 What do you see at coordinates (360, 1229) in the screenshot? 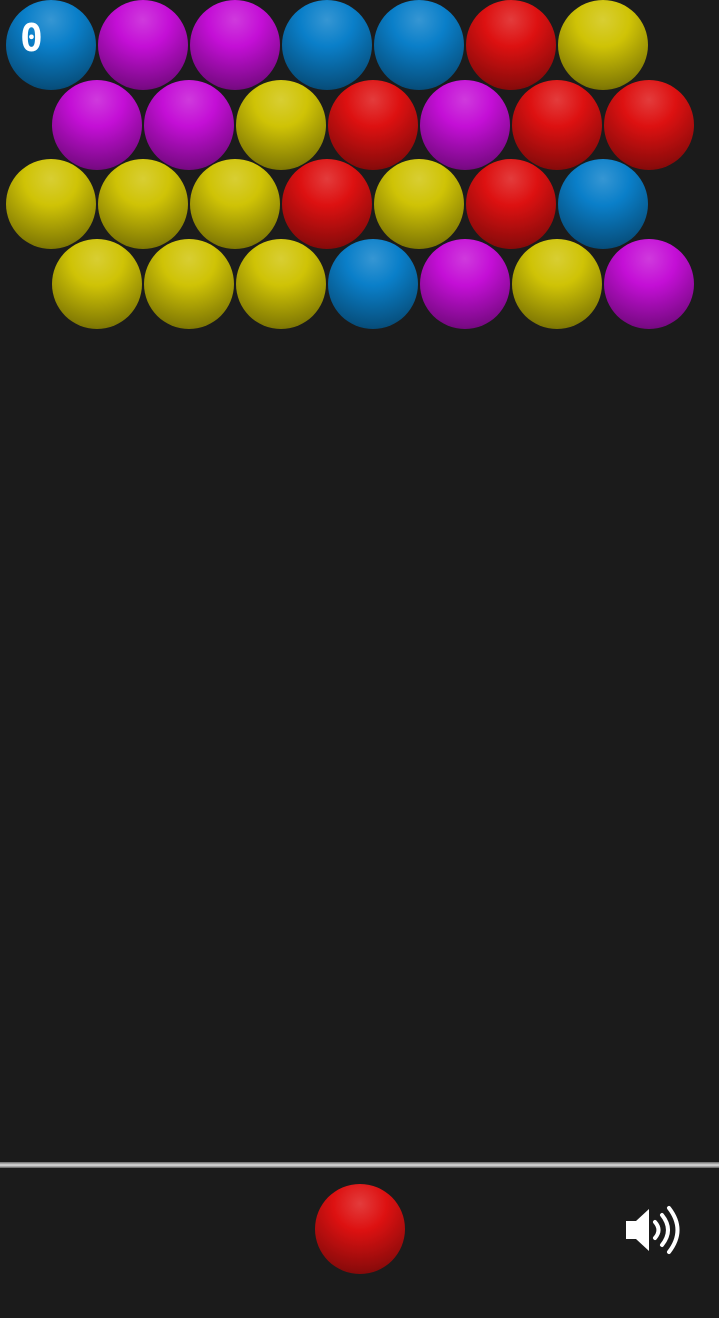
I see `shooter-bubble` at bounding box center [360, 1229].